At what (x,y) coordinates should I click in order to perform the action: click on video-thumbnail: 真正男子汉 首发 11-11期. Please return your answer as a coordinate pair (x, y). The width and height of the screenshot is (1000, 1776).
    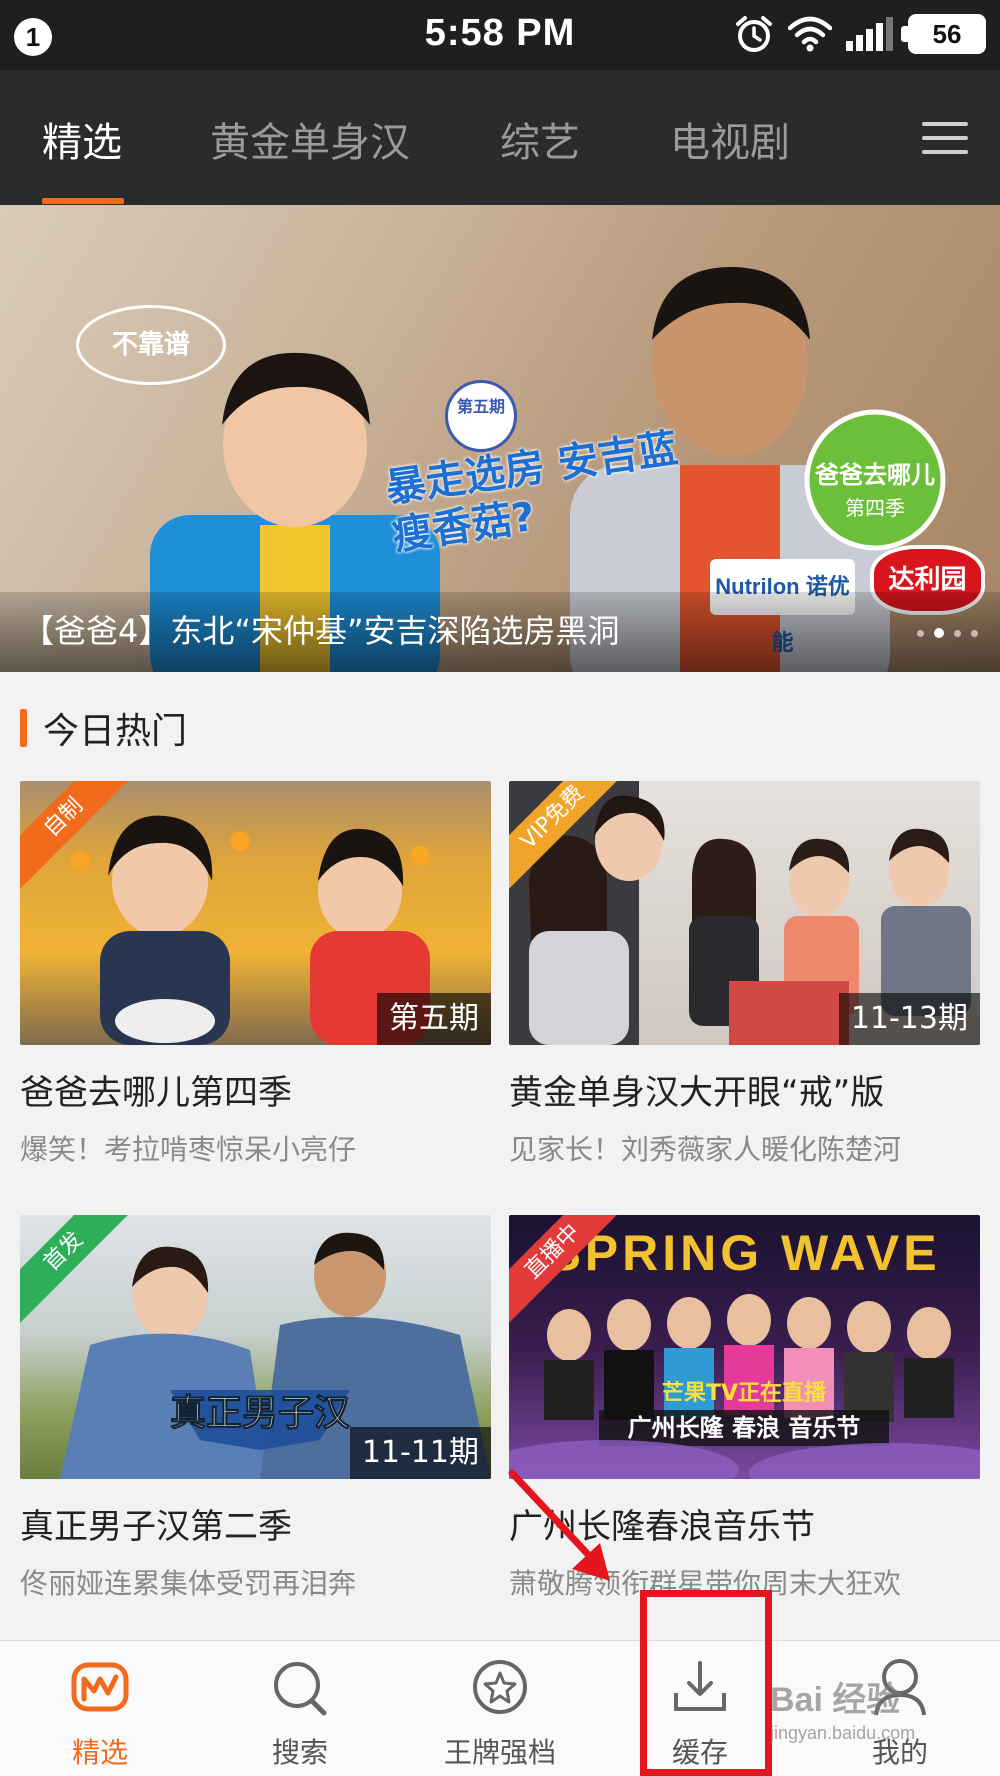
    Looking at the image, I should click on (255, 1347).